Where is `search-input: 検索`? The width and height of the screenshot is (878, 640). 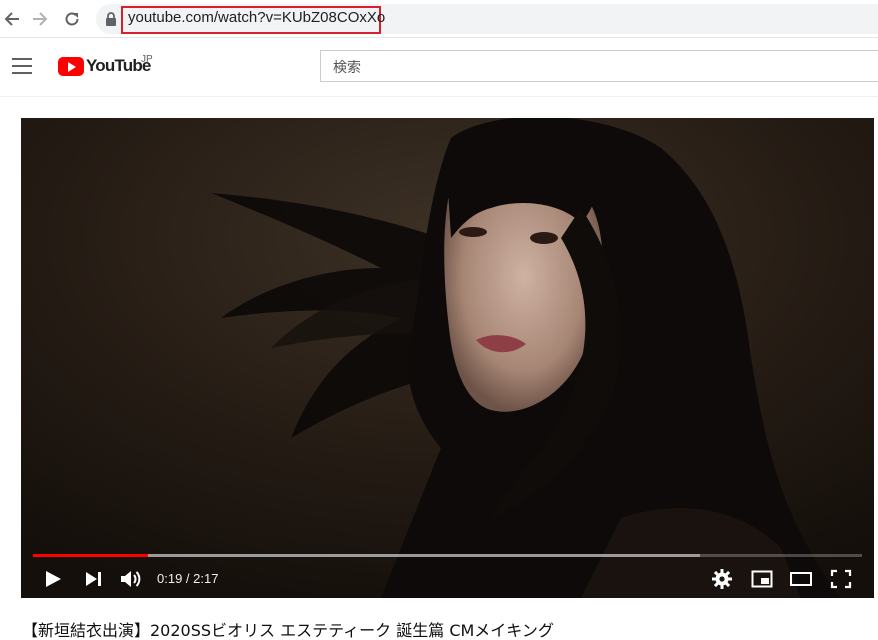
search-input: 検索 is located at coordinates (599, 66).